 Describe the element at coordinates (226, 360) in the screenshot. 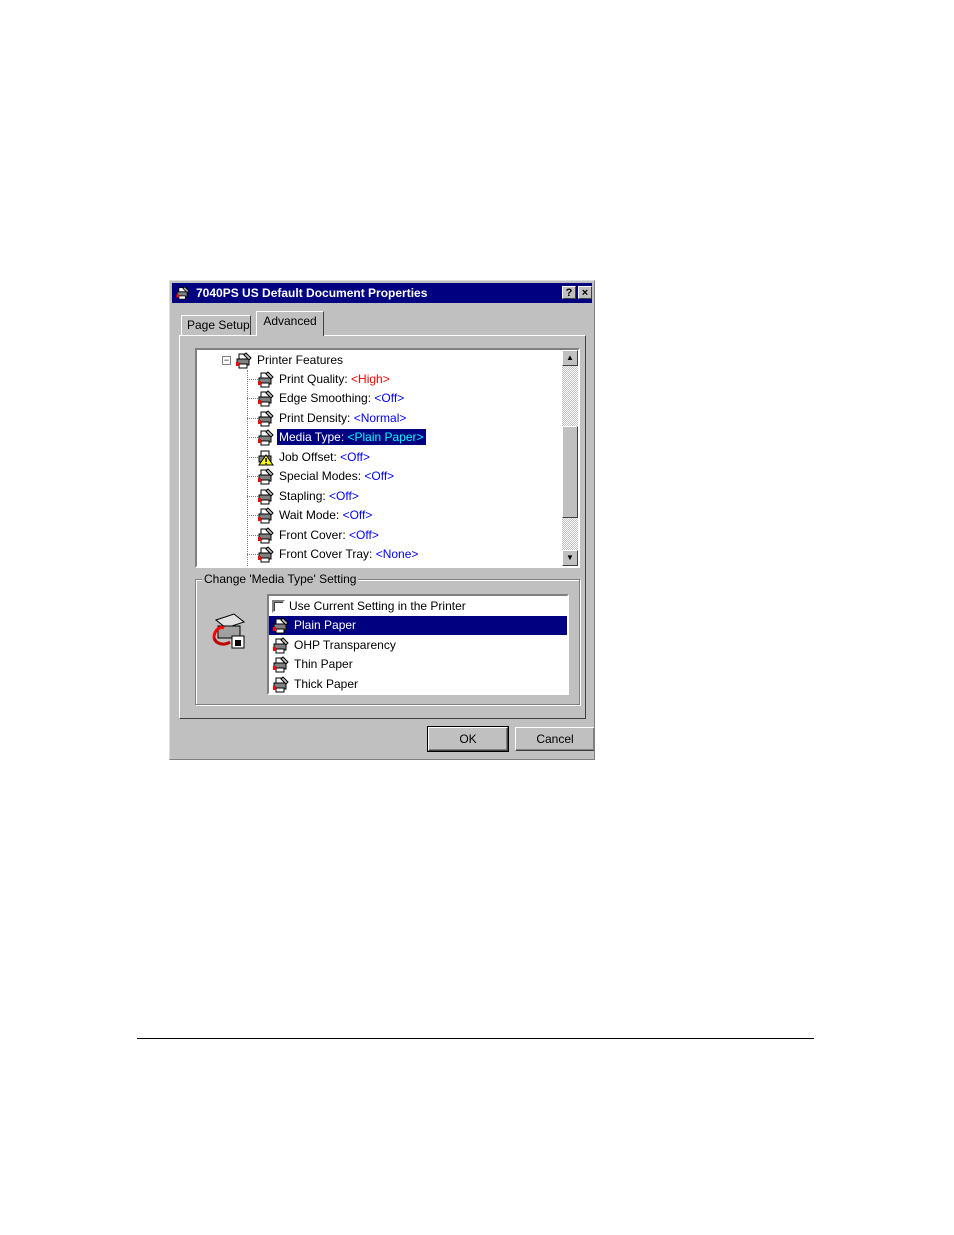

I see `collapse-toggle: −` at that location.